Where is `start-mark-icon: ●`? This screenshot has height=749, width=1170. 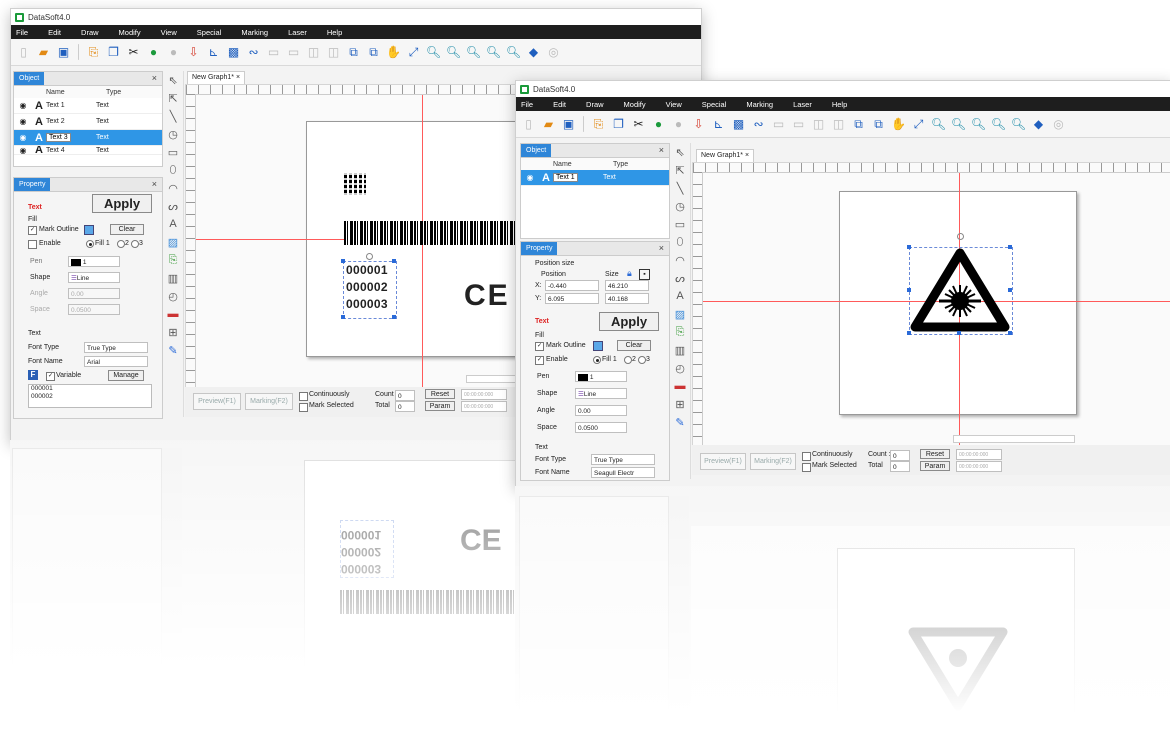 start-mark-icon: ● is located at coordinates (658, 124).